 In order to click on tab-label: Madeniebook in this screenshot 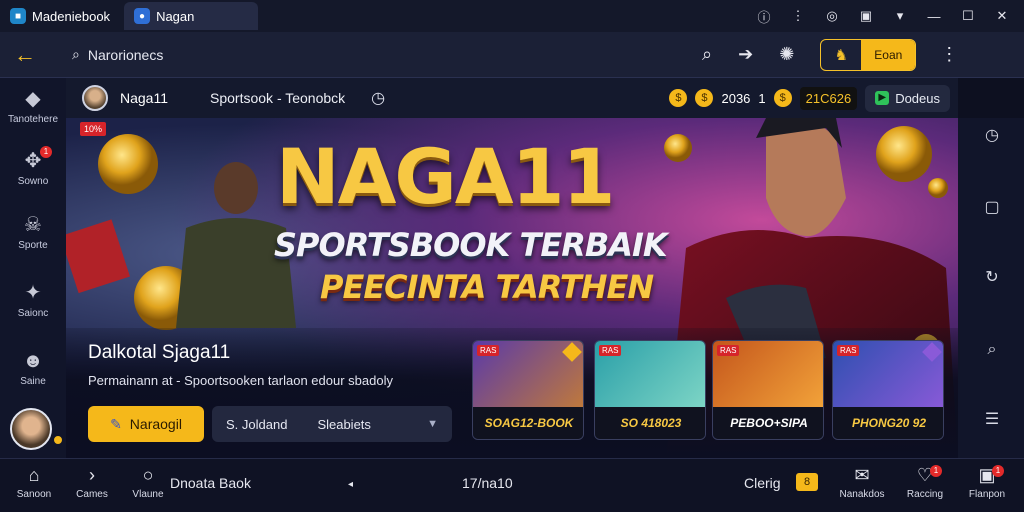, I will do `click(71, 16)`.